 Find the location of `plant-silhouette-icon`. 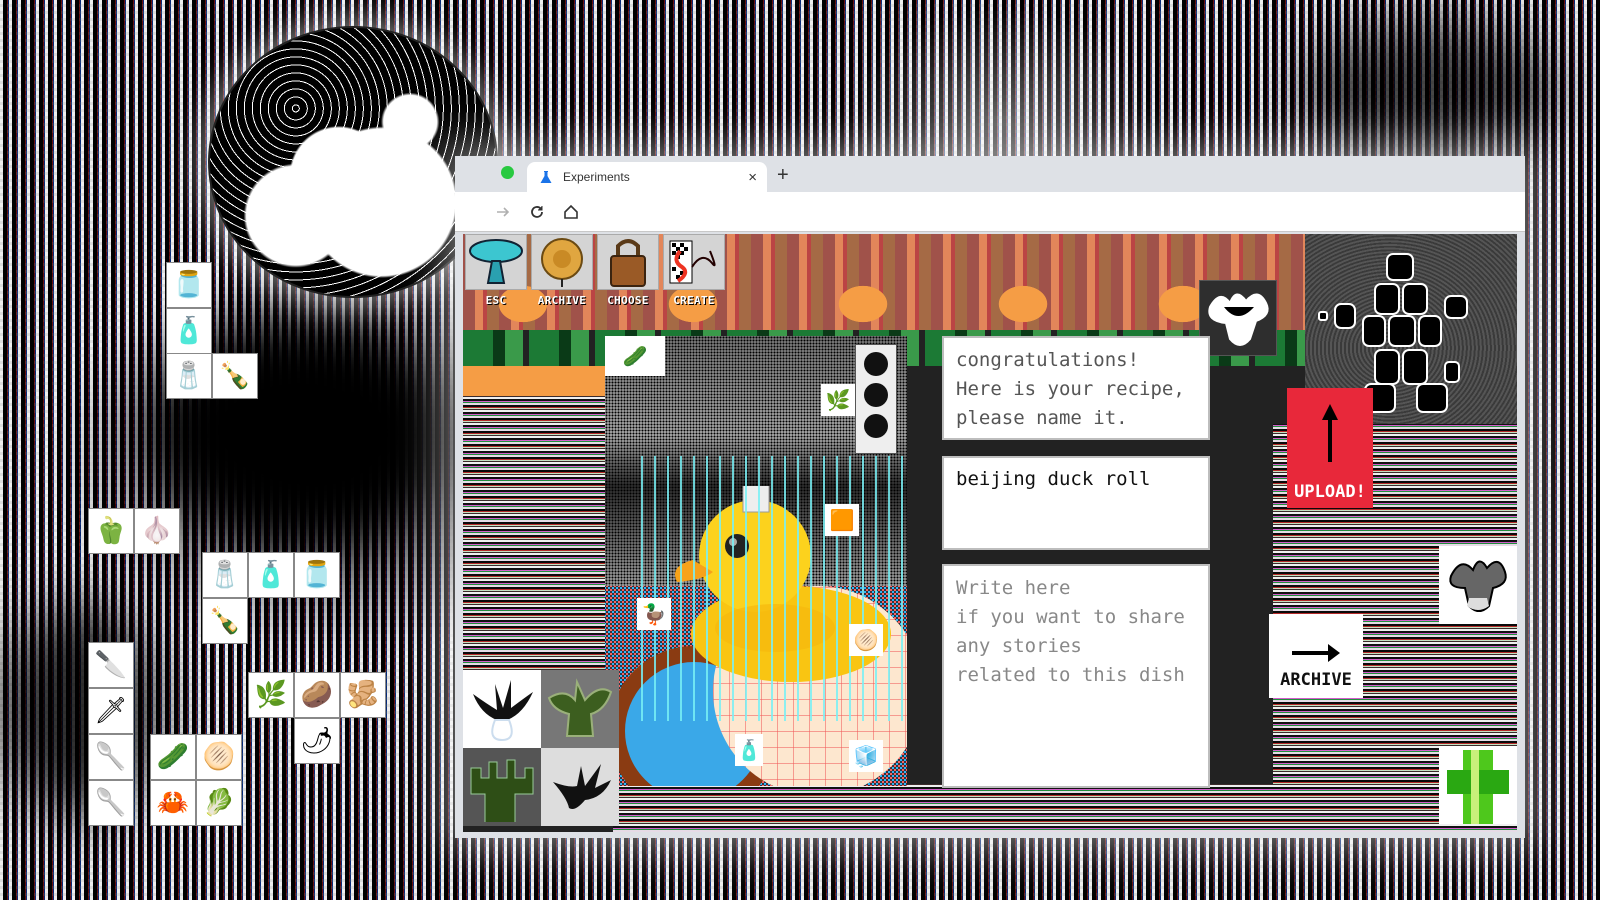

plant-silhouette-icon is located at coordinates (503, 711).